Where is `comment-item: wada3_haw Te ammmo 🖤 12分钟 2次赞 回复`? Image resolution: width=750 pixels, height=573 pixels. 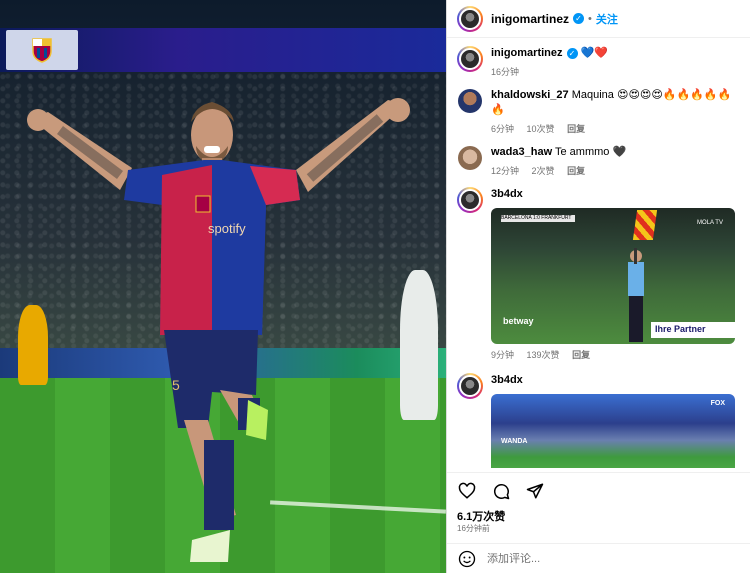 comment-item: wada3_haw Te ammmo 🖤 12分钟 2次赞 回复 is located at coordinates (598, 156).